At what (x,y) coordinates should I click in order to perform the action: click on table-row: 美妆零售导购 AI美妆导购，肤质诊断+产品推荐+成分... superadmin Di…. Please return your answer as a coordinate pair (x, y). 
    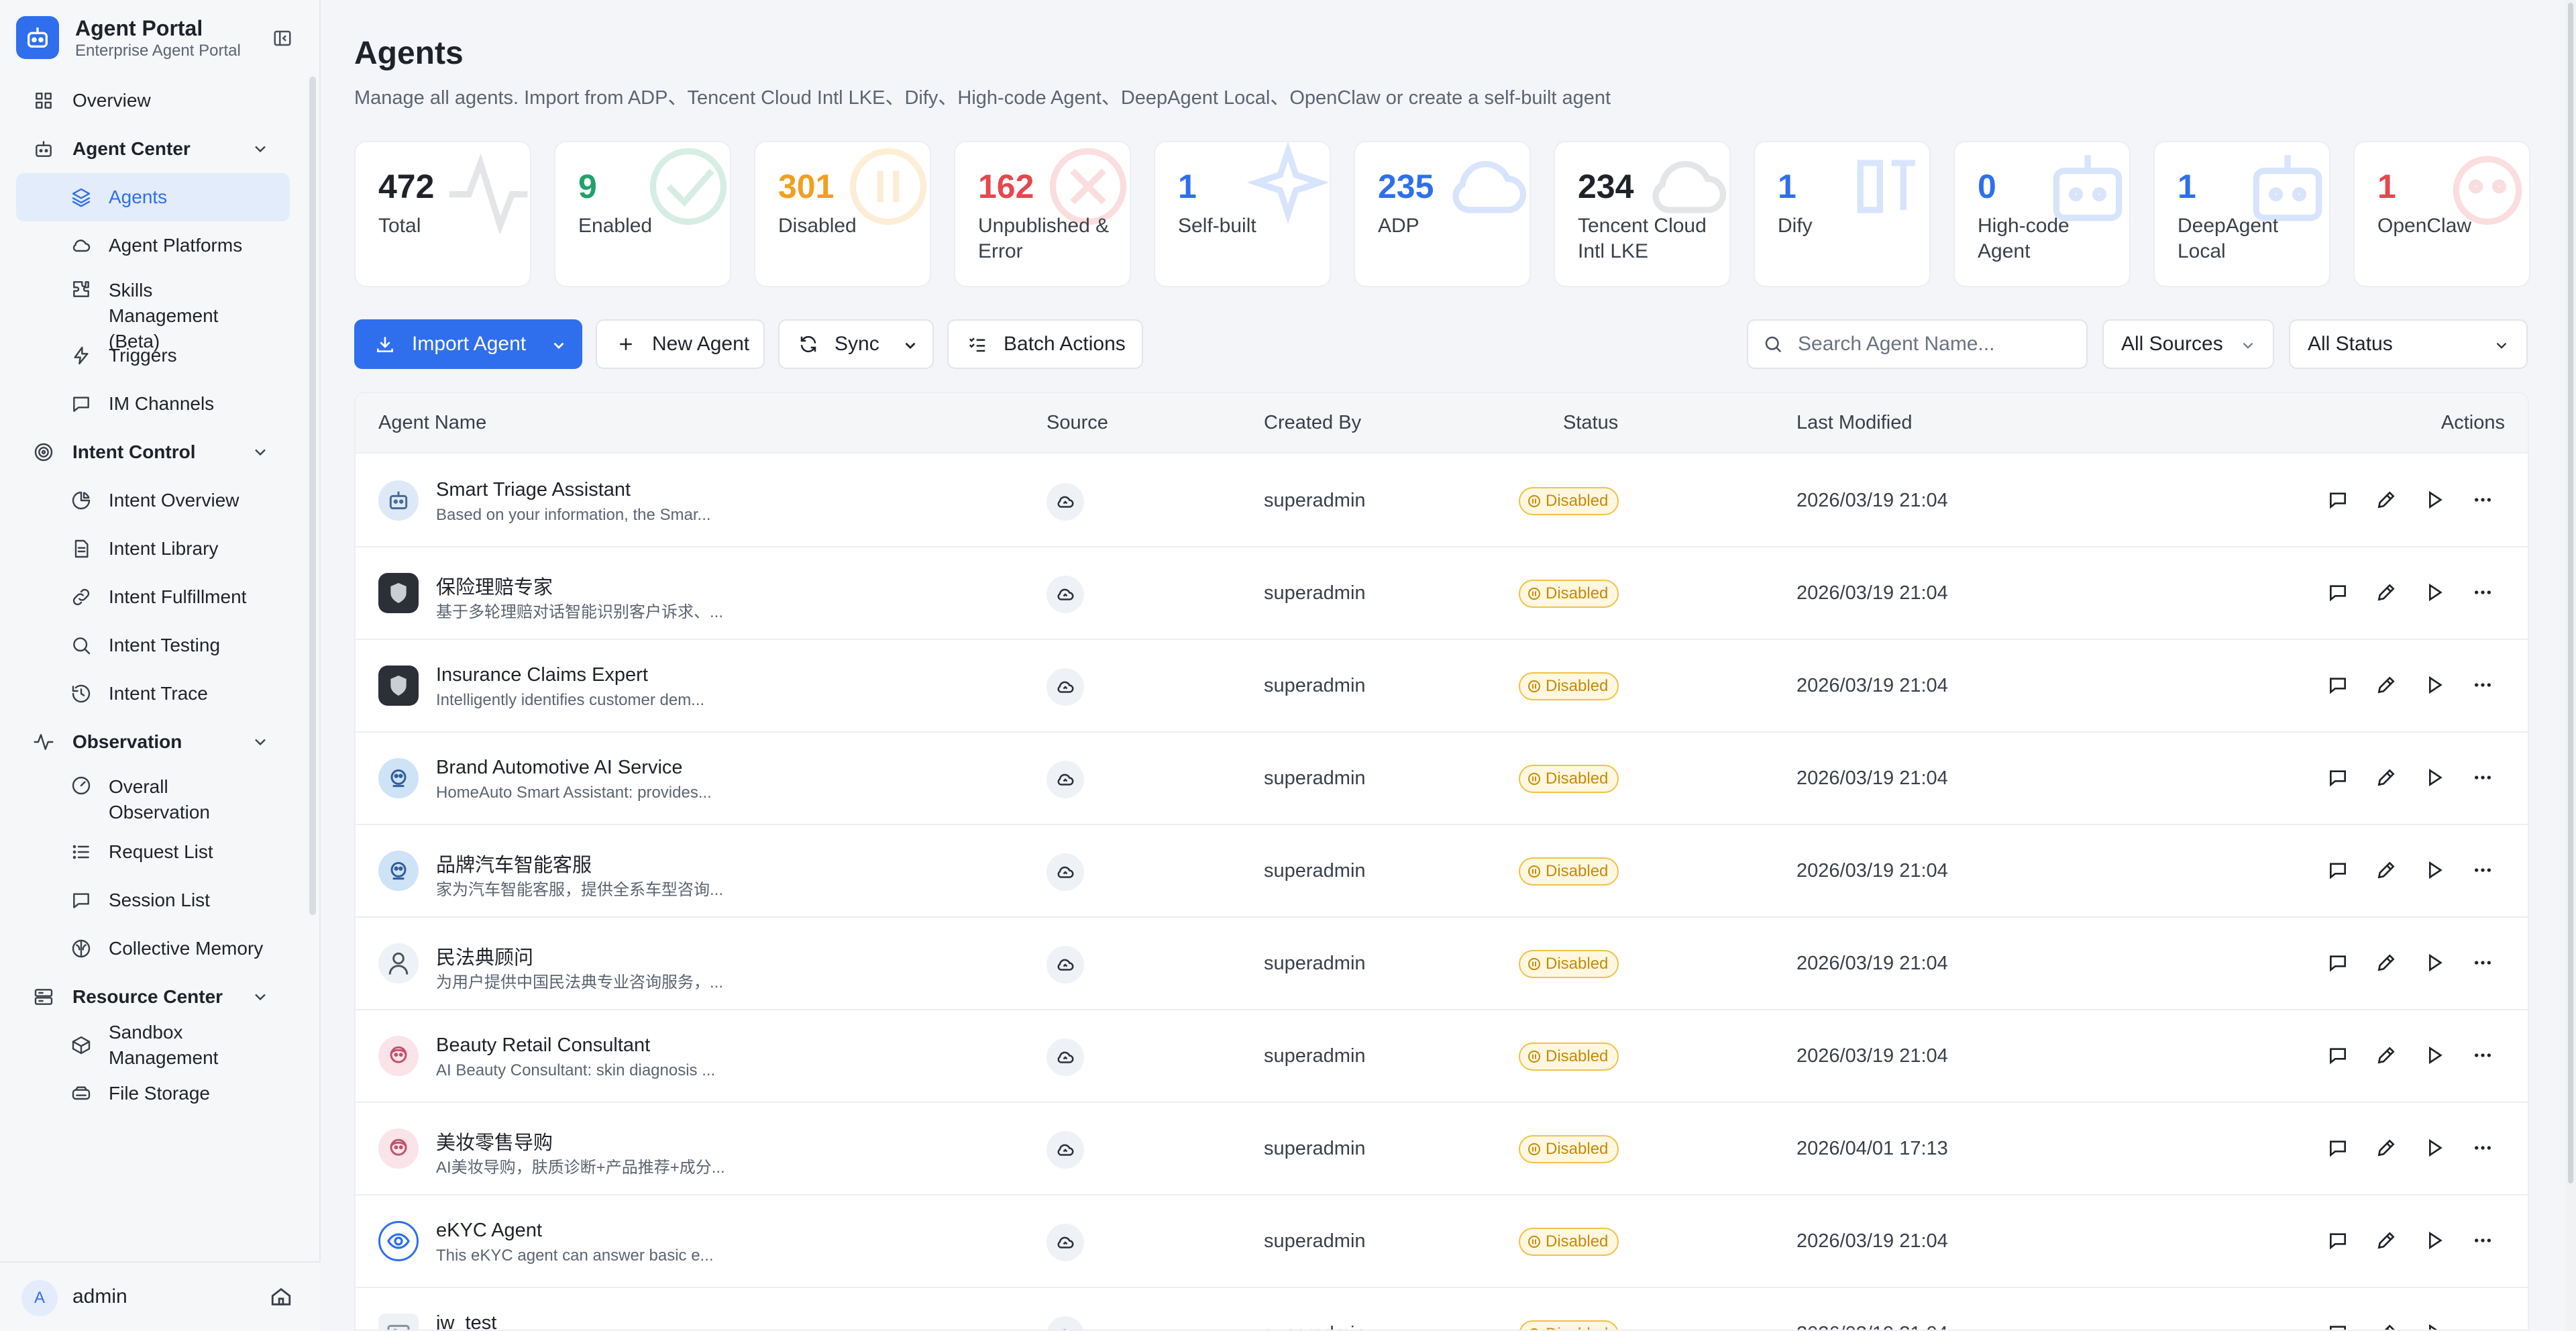
    Looking at the image, I should click on (1442, 1149).